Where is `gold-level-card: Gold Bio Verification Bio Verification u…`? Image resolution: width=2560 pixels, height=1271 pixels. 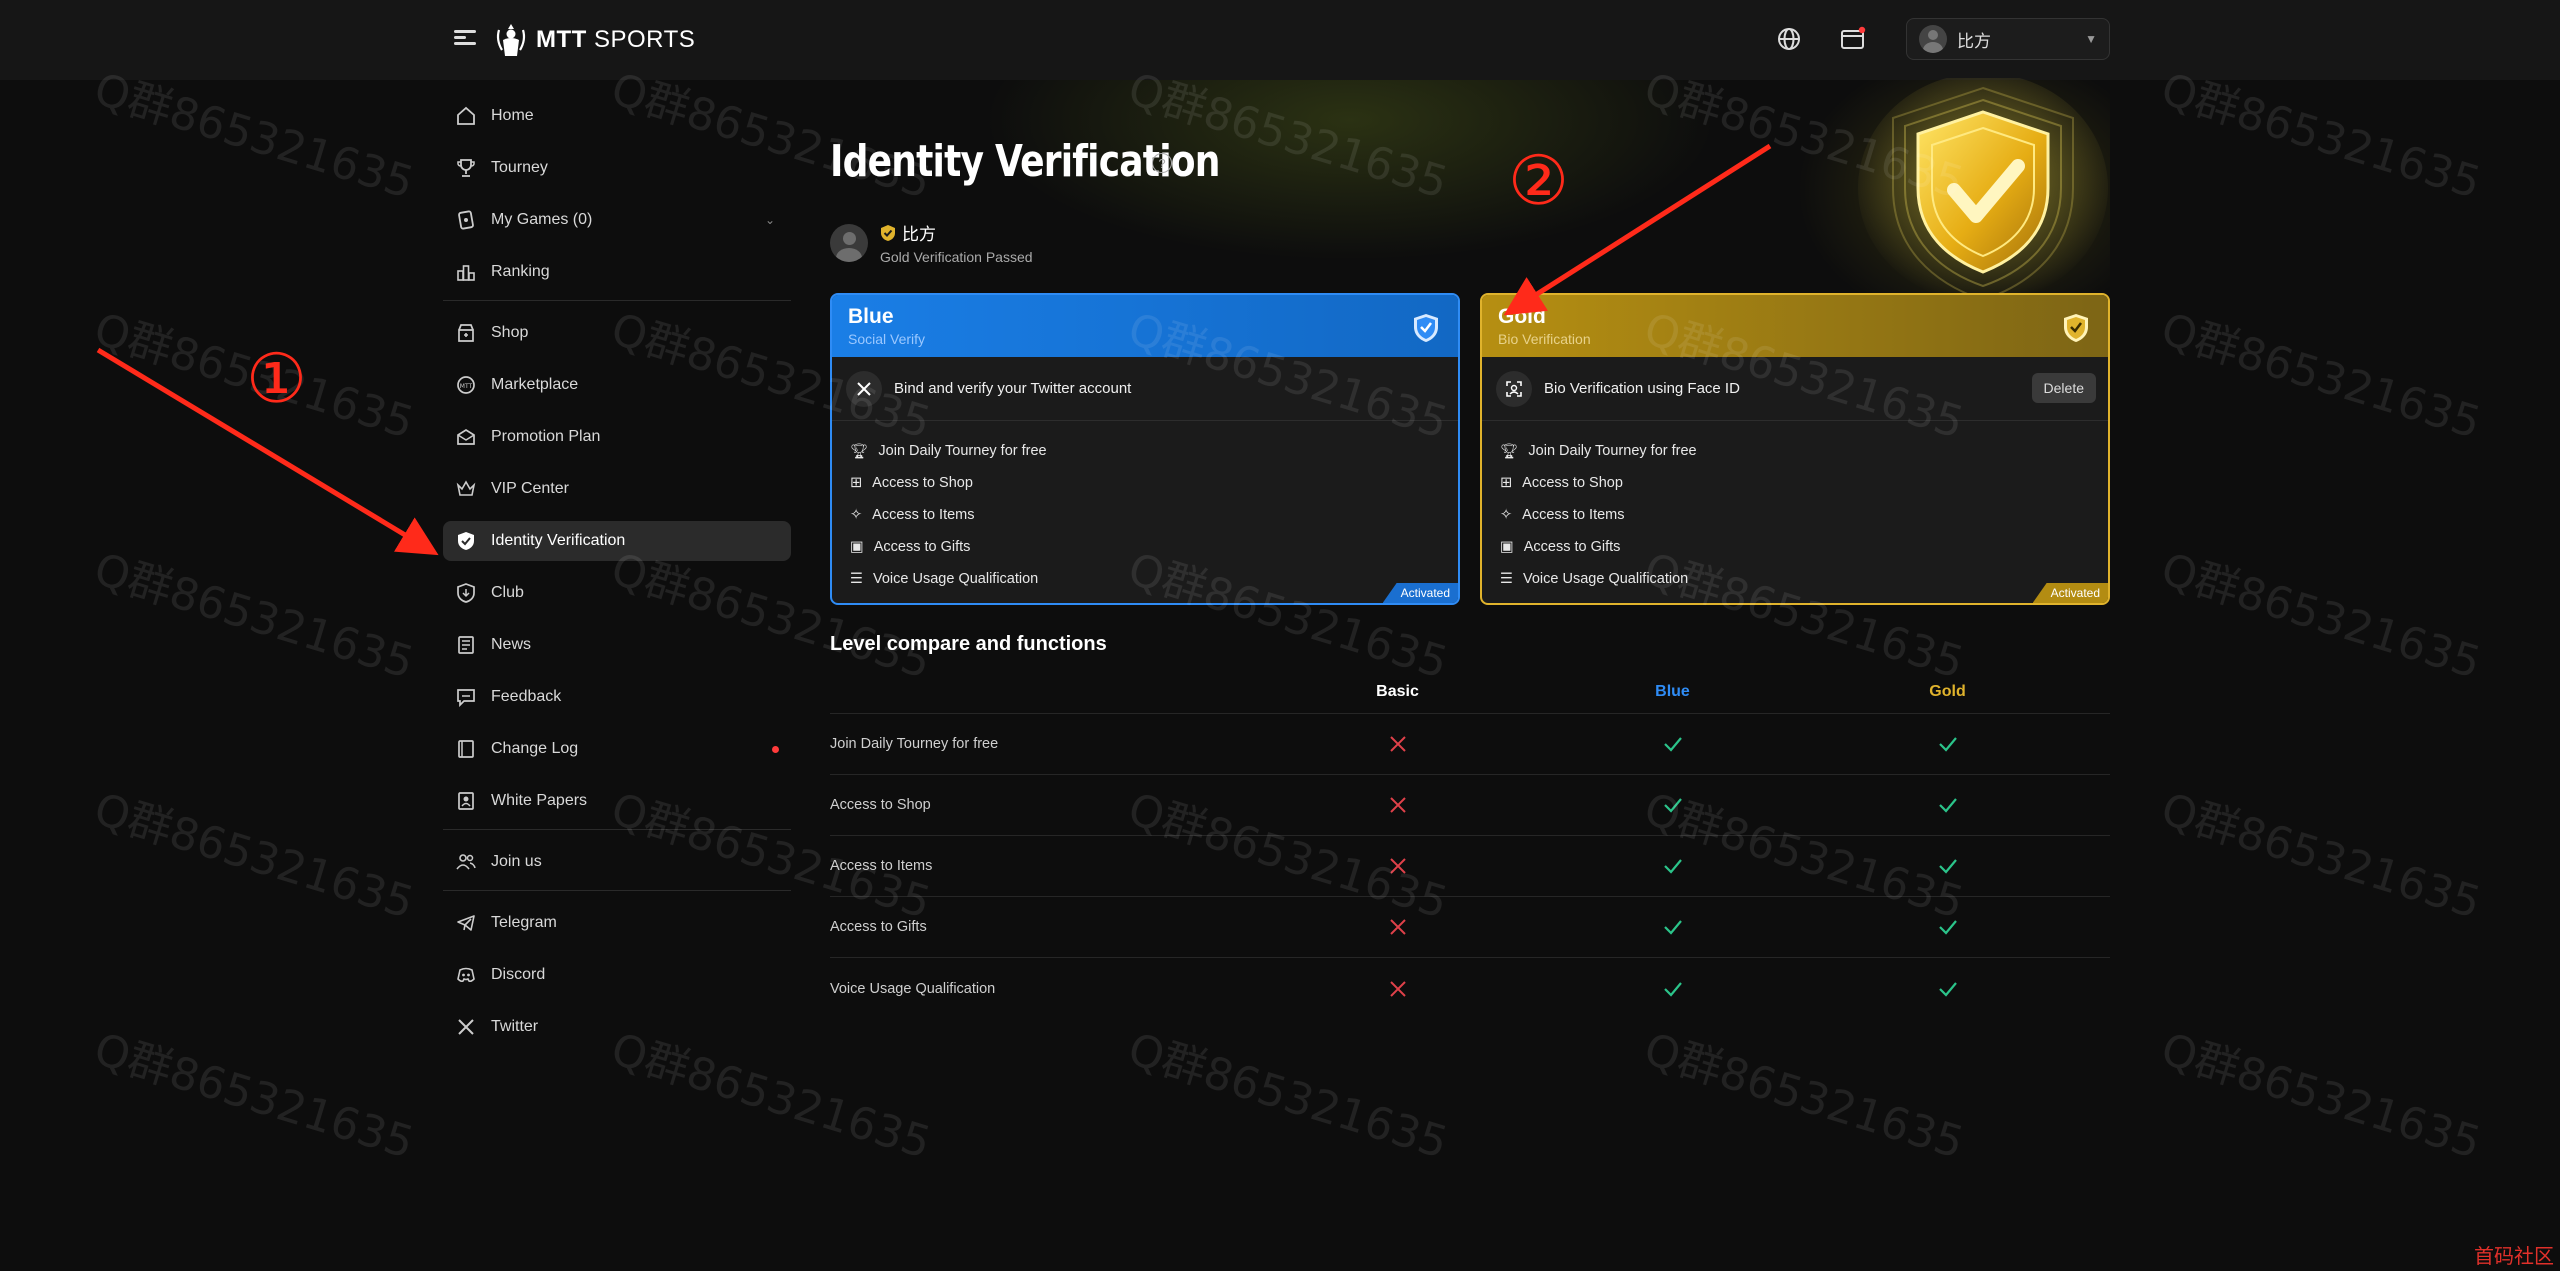
gold-level-card: Gold Bio Verification Bio Verification u… is located at coordinates (1795, 449).